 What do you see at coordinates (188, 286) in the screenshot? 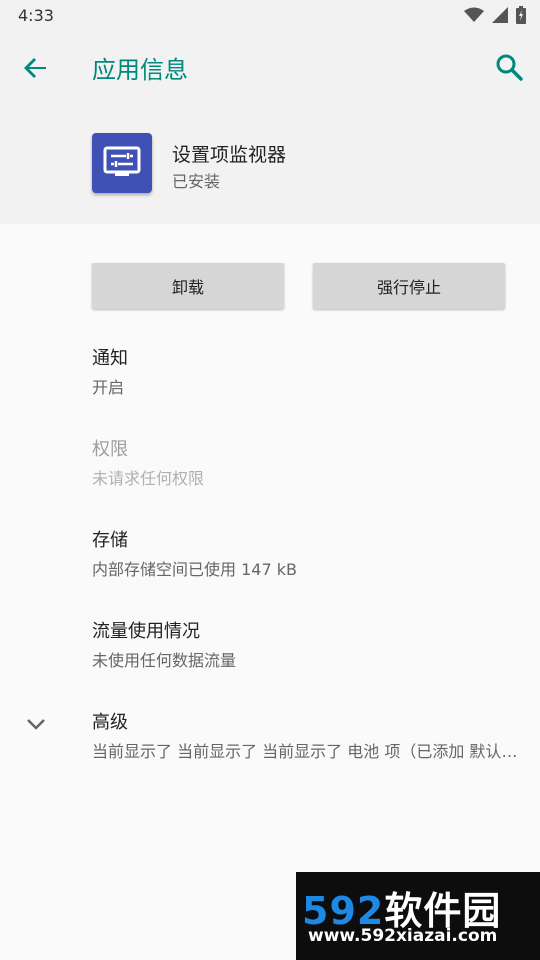
I see `uninstall-button: 卸载` at bounding box center [188, 286].